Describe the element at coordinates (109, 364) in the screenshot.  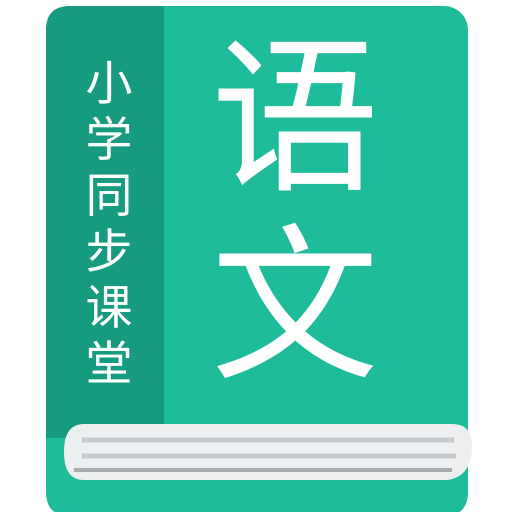
I see `subtitle-char: 堂` at that location.